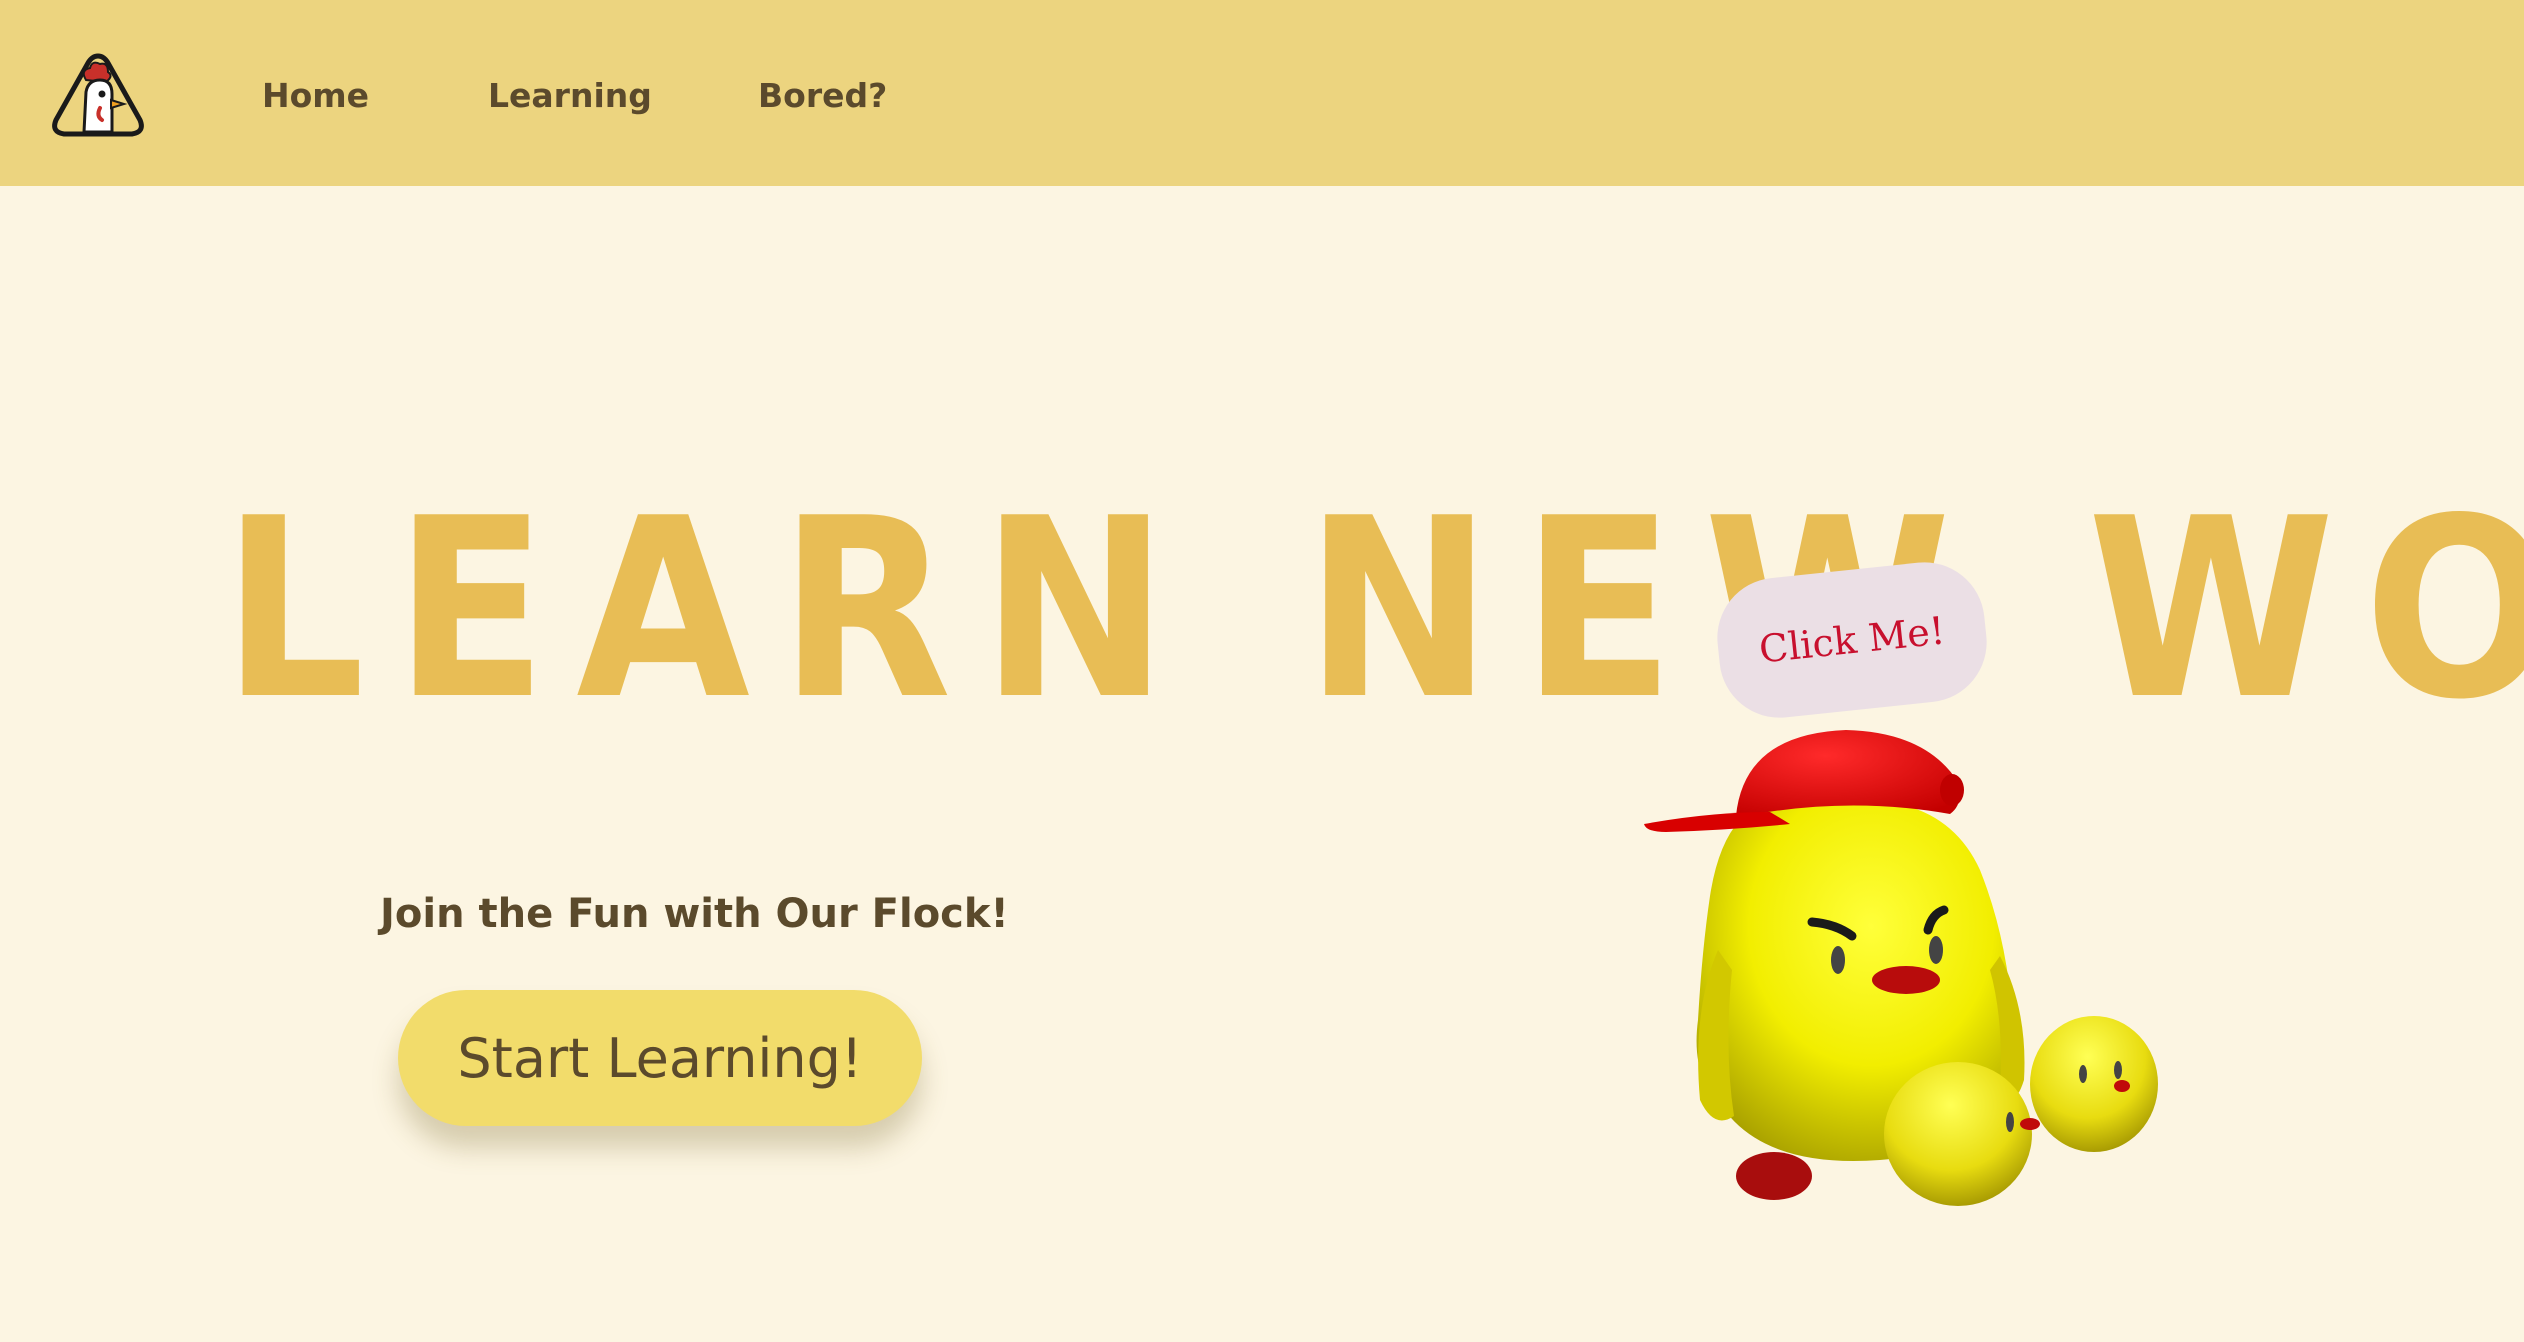 This screenshot has height=1342, width=2524. Describe the element at coordinates (660, 1058) in the screenshot. I see `start-learning-button: Start Learning!` at that location.